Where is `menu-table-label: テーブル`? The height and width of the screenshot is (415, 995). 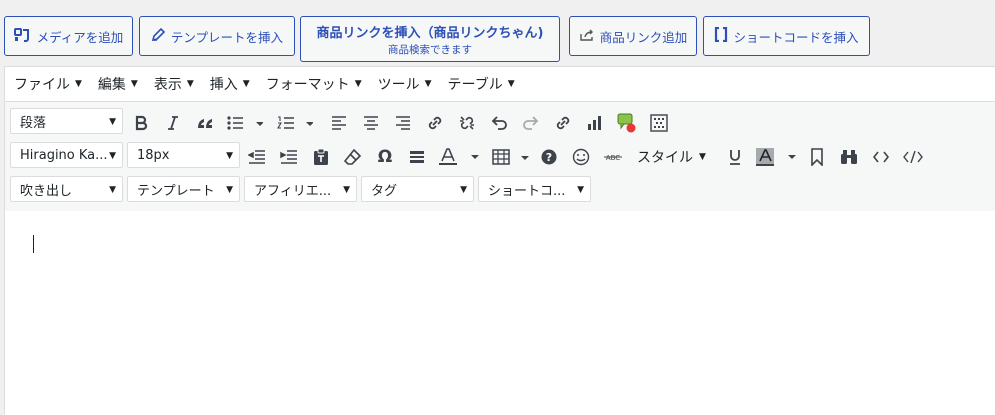 menu-table-label: テーブル is located at coordinates (475, 85).